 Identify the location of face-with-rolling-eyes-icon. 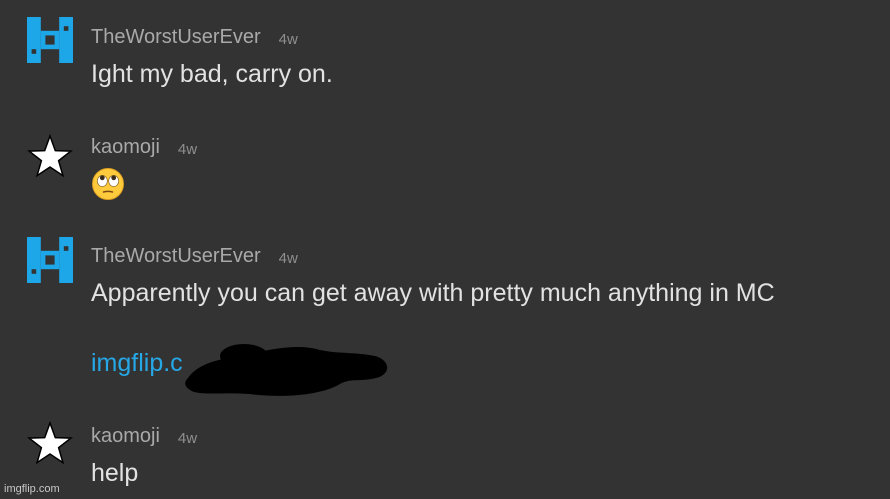
(108, 184).